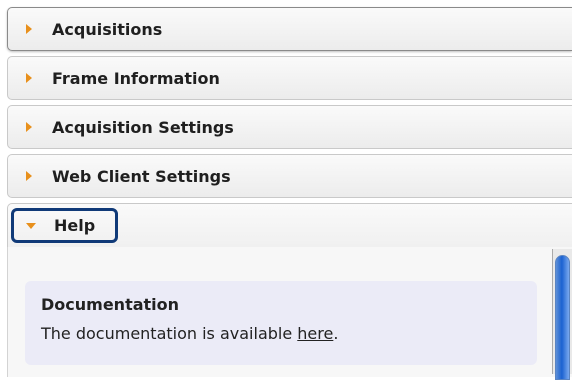 Image resolution: width=572 pixels, height=380 pixels. What do you see at coordinates (289, 78) in the screenshot?
I see `section-frame-information-header: Frame Information` at bounding box center [289, 78].